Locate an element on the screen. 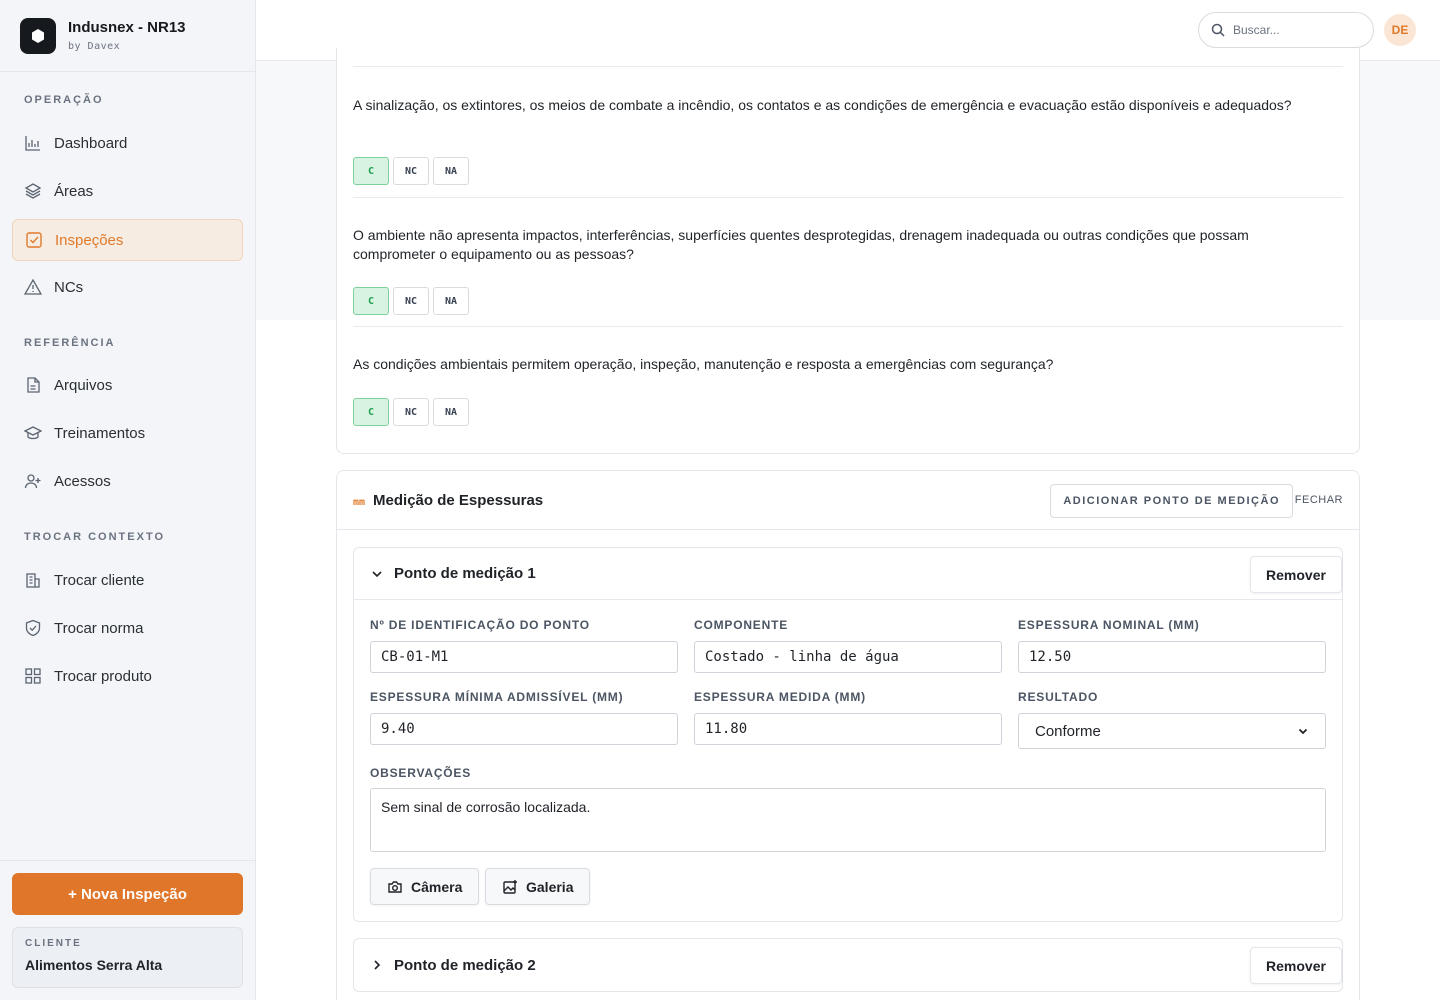  image-plus-icon is located at coordinates (510, 886).